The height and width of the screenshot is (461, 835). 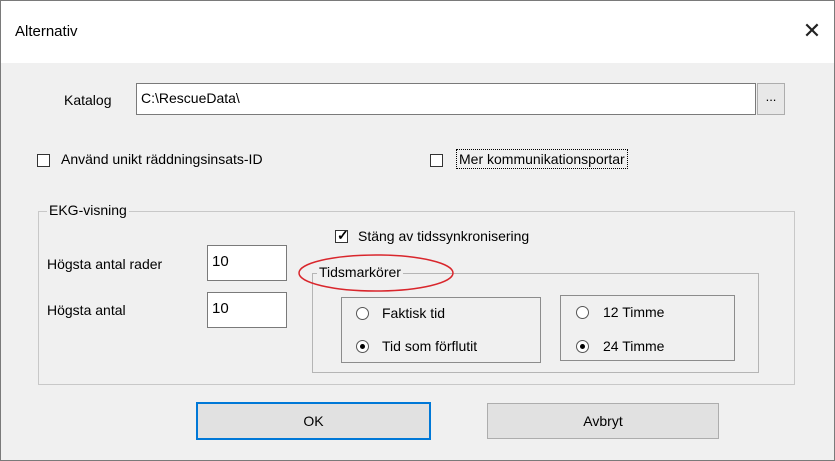 What do you see at coordinates (542, 159) in the screenshot?
I see `more-ports-label: Mer kommunikationsportar` at bounding box center [542, 159].